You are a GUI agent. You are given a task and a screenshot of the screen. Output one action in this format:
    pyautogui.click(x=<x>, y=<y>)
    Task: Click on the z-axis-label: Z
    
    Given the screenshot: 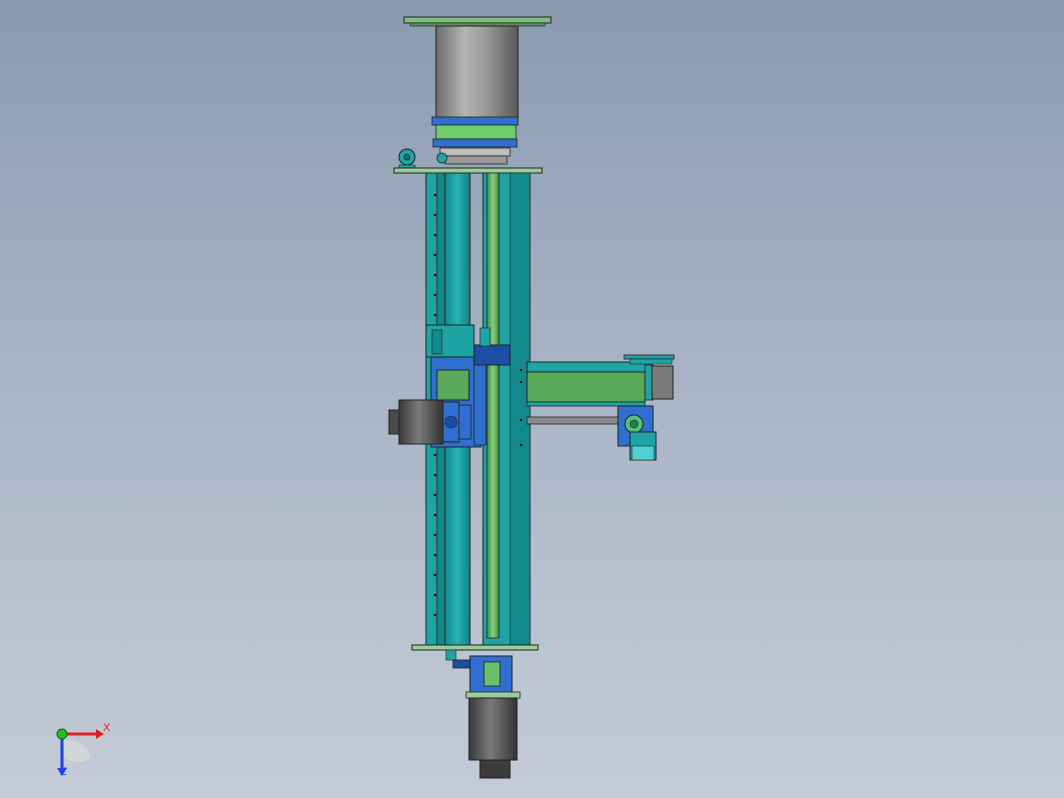 What is the action you would take?
    pyautogui.click(x=63, y=772)
    